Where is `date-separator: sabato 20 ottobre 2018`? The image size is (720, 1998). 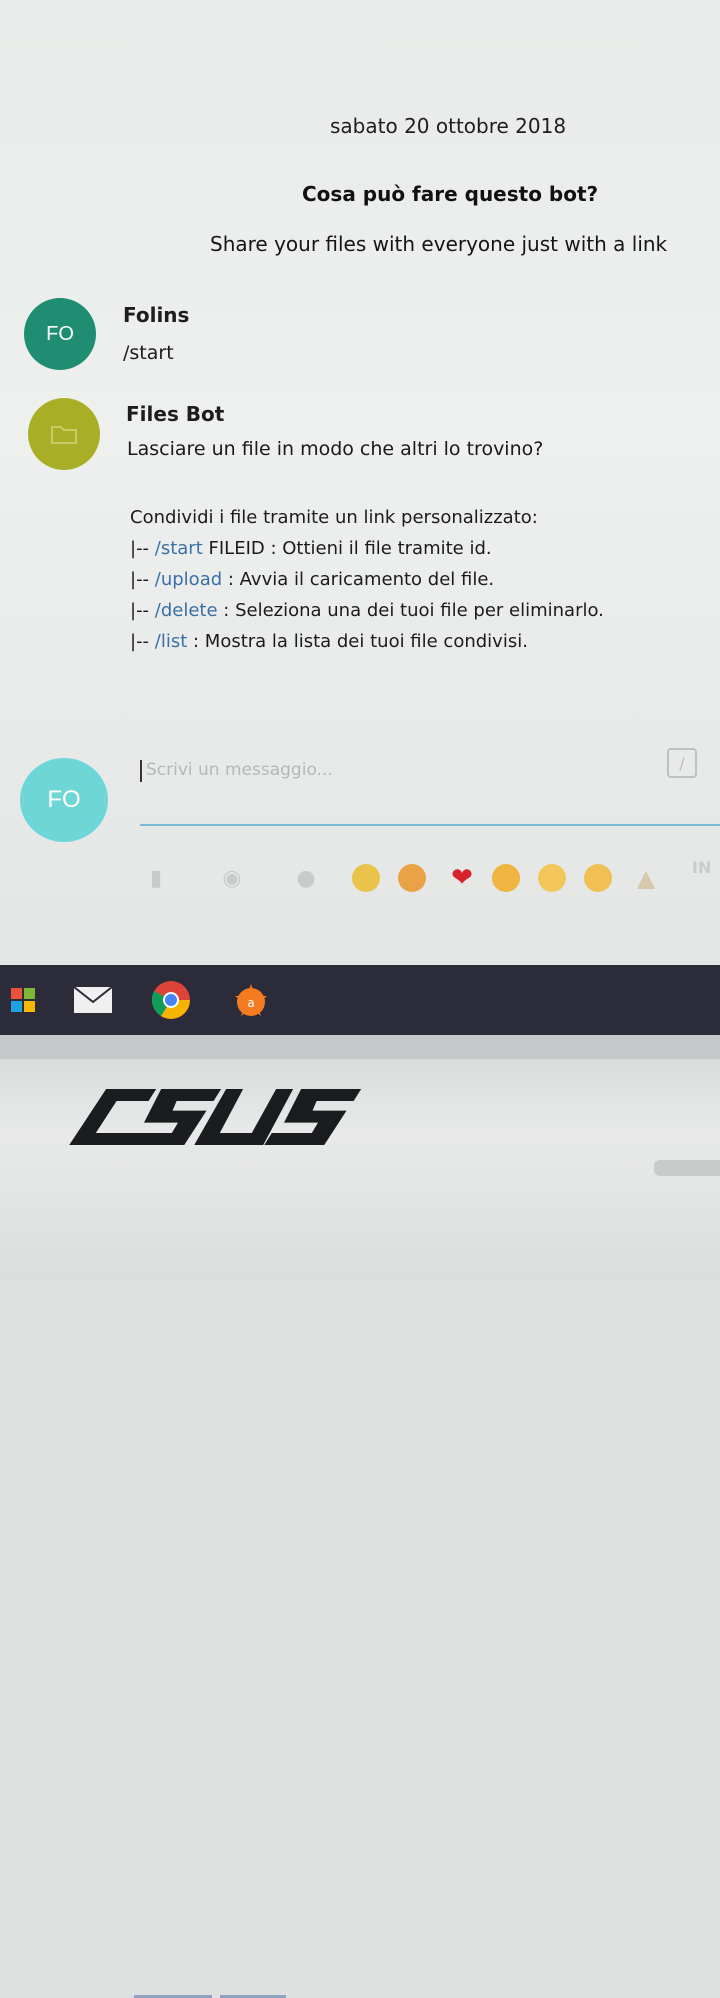
date-separator: sabato 20 ottobre 2018 is located at coordinates (448, 126).